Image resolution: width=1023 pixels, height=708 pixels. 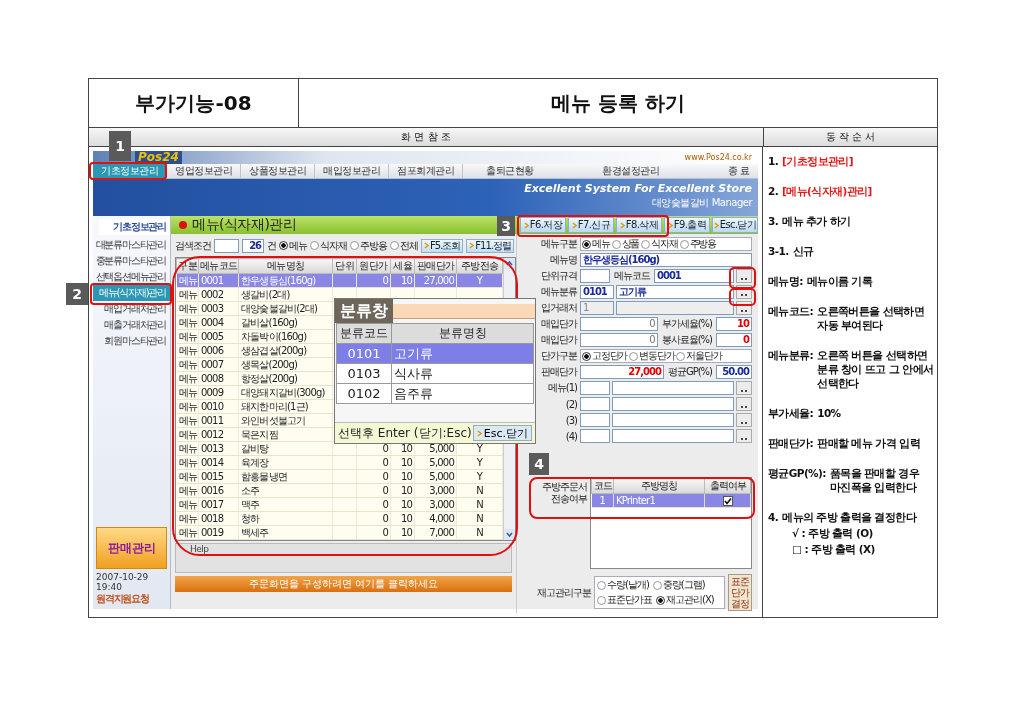 What do you see at coordinates (426, 171) in the screenshot?
I see `menu-item: 점포회계관리` at bounding box center [426, 171].